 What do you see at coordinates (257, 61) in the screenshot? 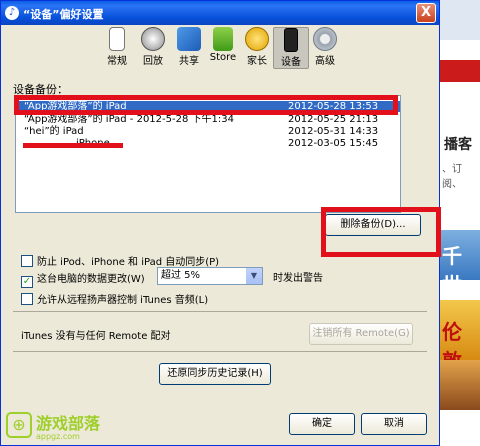
I see `tab-label: 家长` at bounding box center [257, 61].